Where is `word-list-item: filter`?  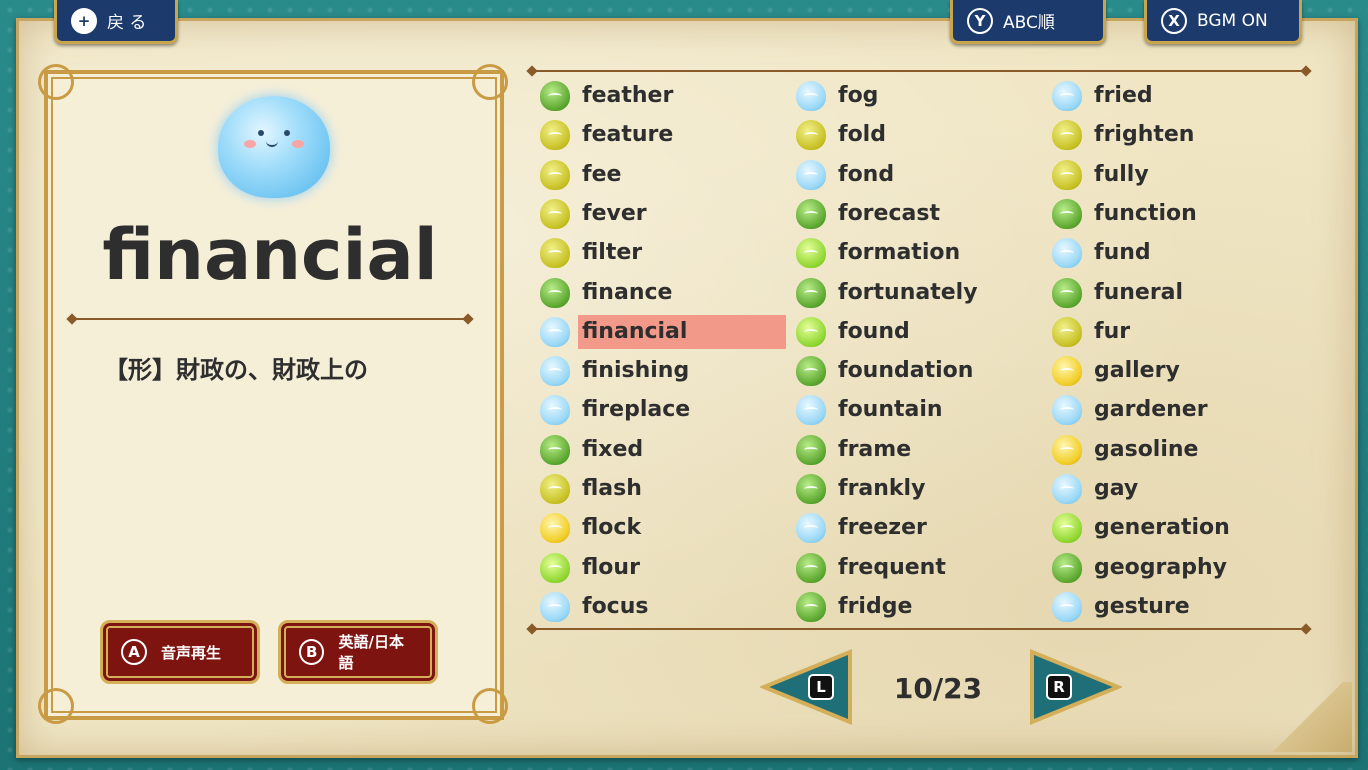
word-list-item: filter is located at coordinates (665, 253).